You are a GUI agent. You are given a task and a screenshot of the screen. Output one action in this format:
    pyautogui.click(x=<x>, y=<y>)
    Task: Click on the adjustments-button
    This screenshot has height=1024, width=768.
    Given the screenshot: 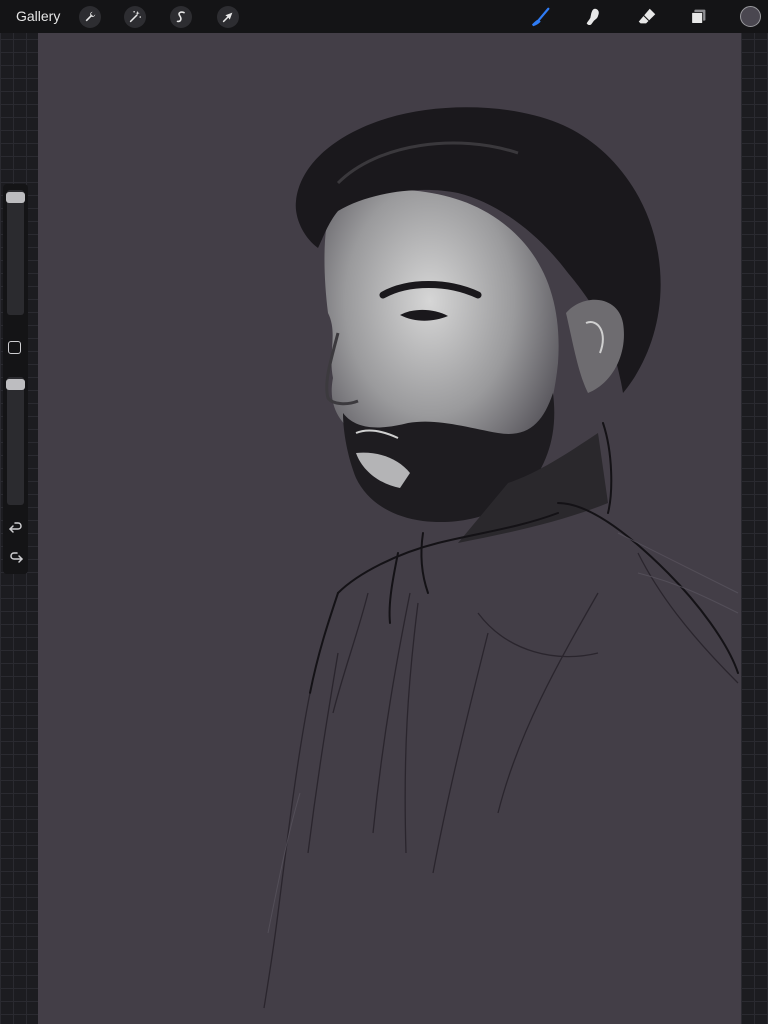 What is the action you would take?
    pyautogui.click(x=135, y=17)
    